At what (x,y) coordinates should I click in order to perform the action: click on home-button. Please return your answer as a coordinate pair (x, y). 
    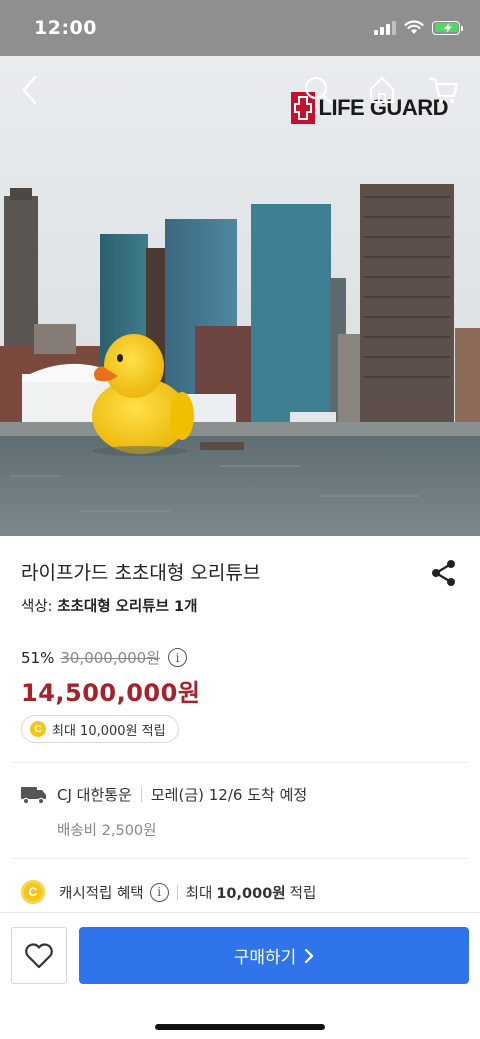
    Looking at the image, I should click on (382, 90).